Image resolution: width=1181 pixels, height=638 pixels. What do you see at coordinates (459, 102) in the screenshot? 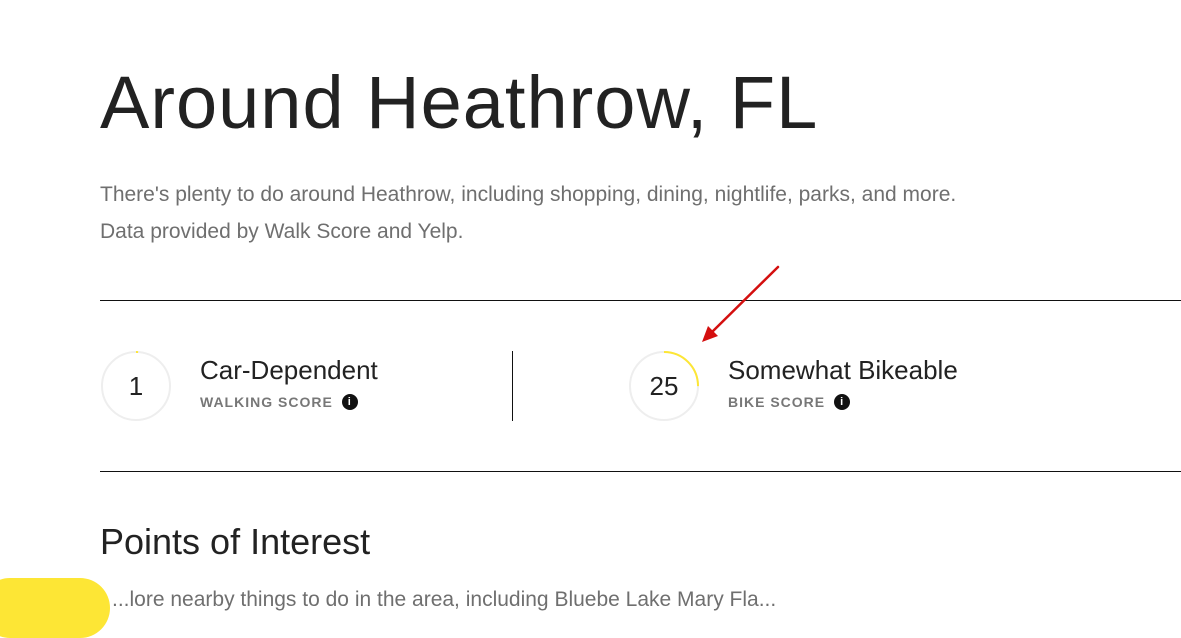
I see `page-title: Around Heathrow, FL` at bounding box center [459, 102].